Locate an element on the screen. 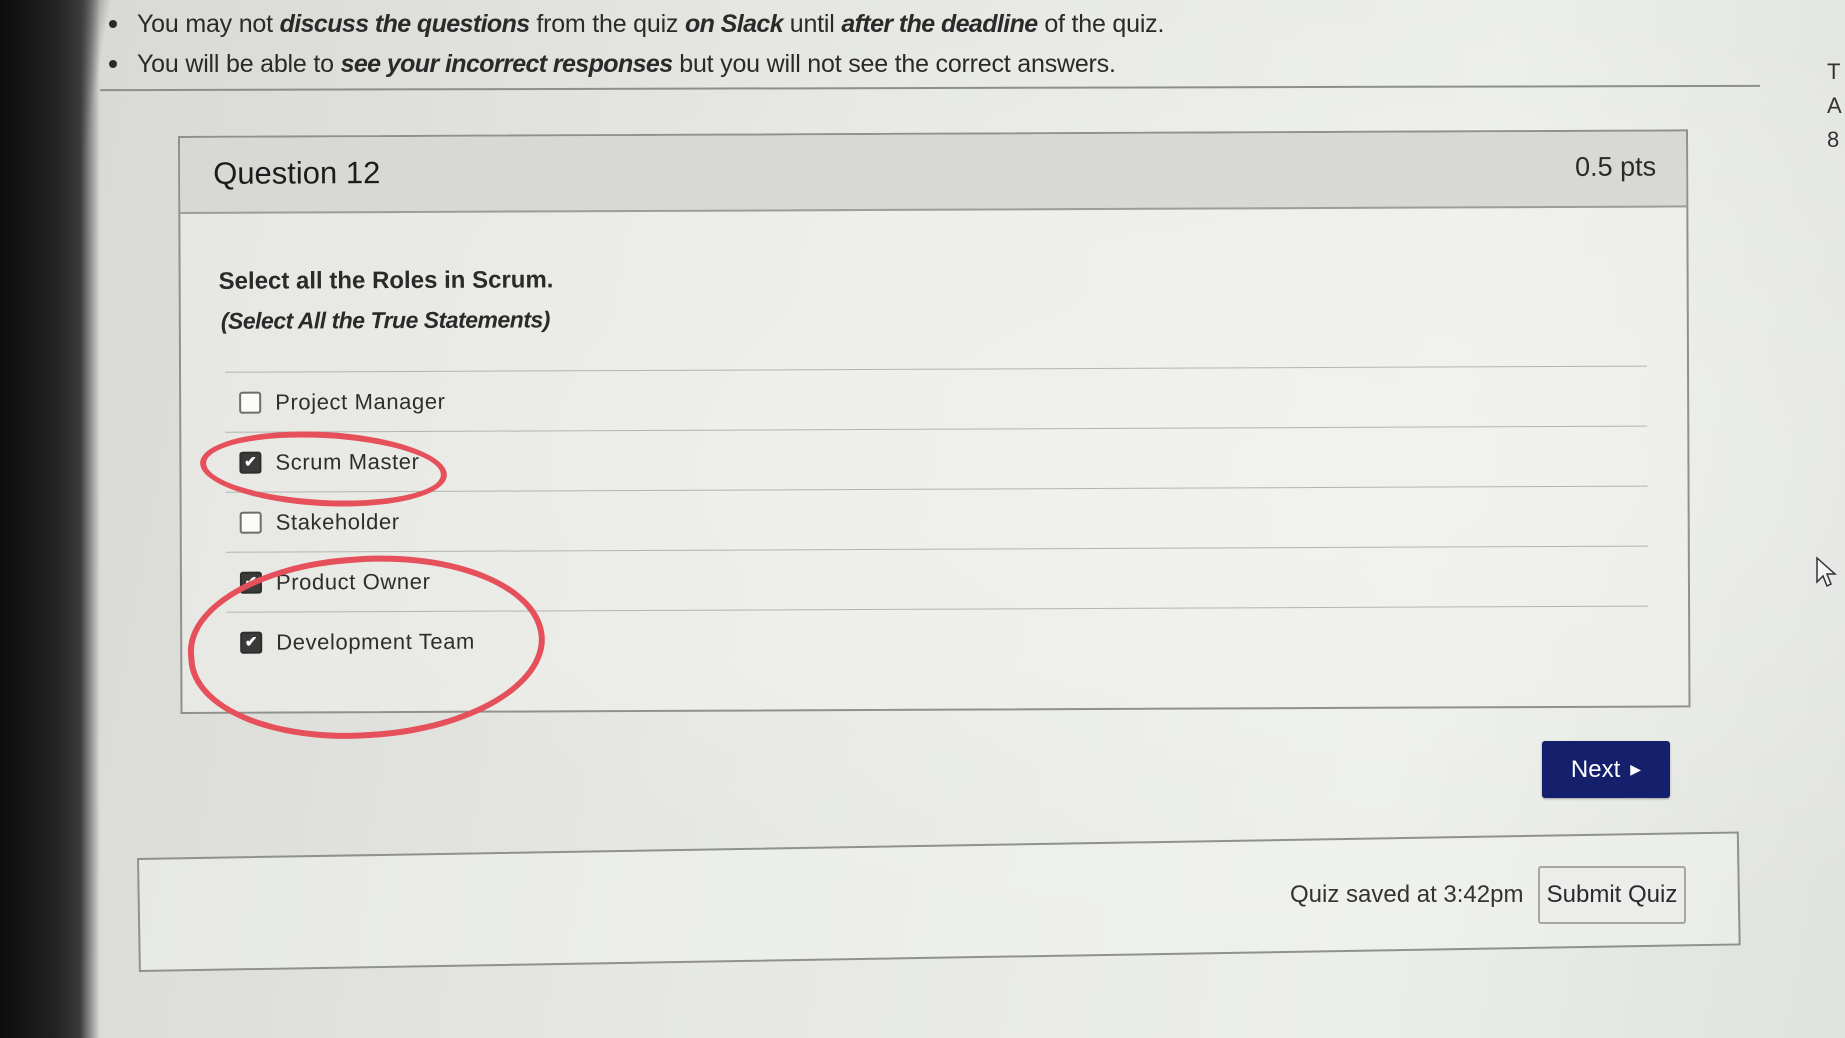  clipped-sidebar-text: T A 8 is located at coordinates (1836, 106).